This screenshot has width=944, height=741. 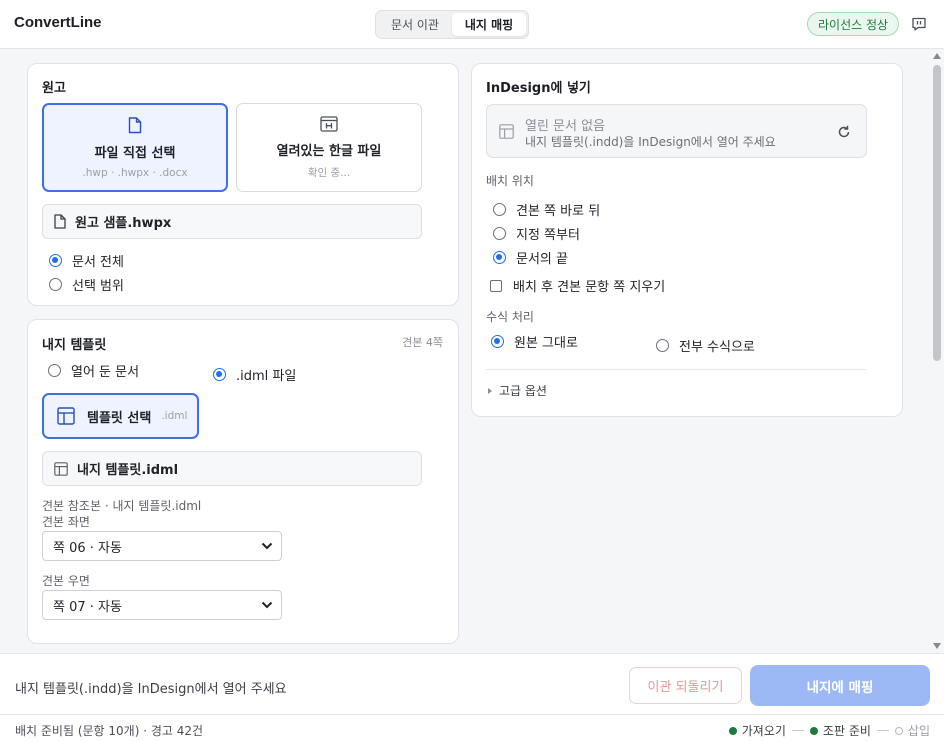 I want to click on formula-option-all-formula: 전부 수식으로, so click(x=705, y=345).